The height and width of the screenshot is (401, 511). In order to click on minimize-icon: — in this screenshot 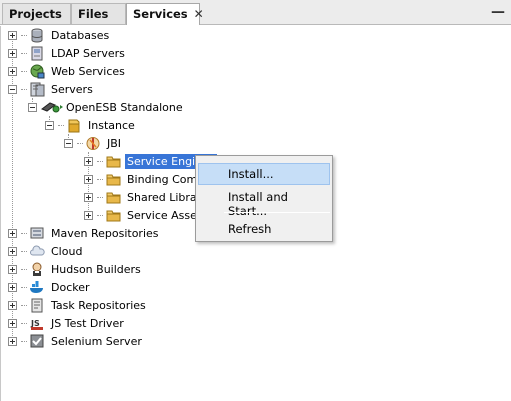, I will do `click(498, 12)`.